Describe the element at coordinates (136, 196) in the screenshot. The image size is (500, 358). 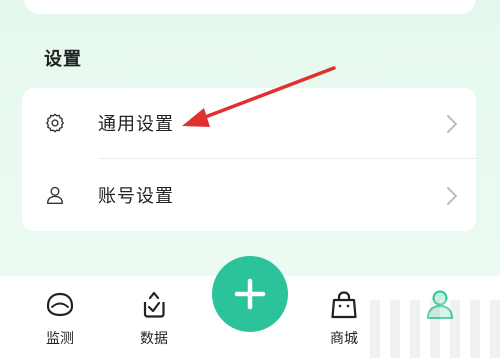
I see `settings-item-label: 账号设置` at that location.